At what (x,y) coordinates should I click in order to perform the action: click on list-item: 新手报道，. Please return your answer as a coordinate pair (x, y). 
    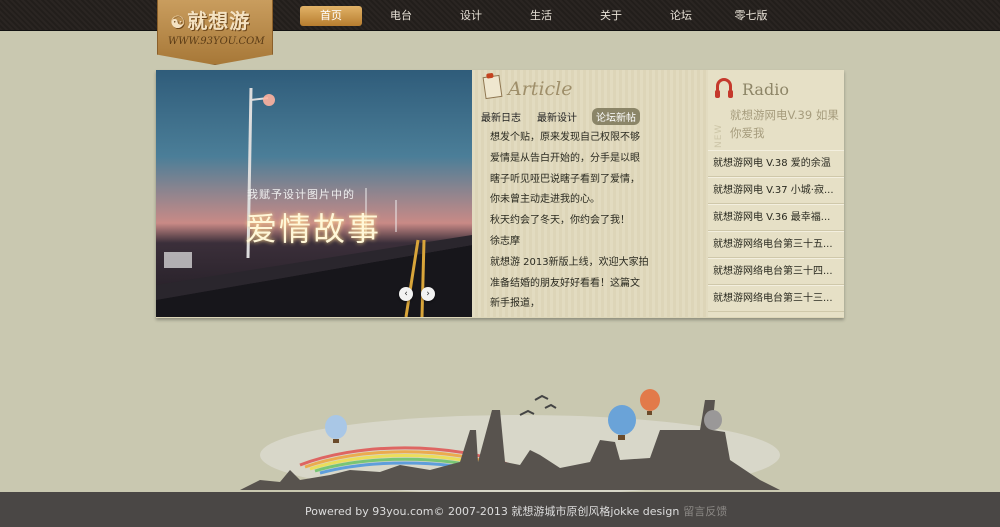
    Looking at the image, I should click on (595, 304).